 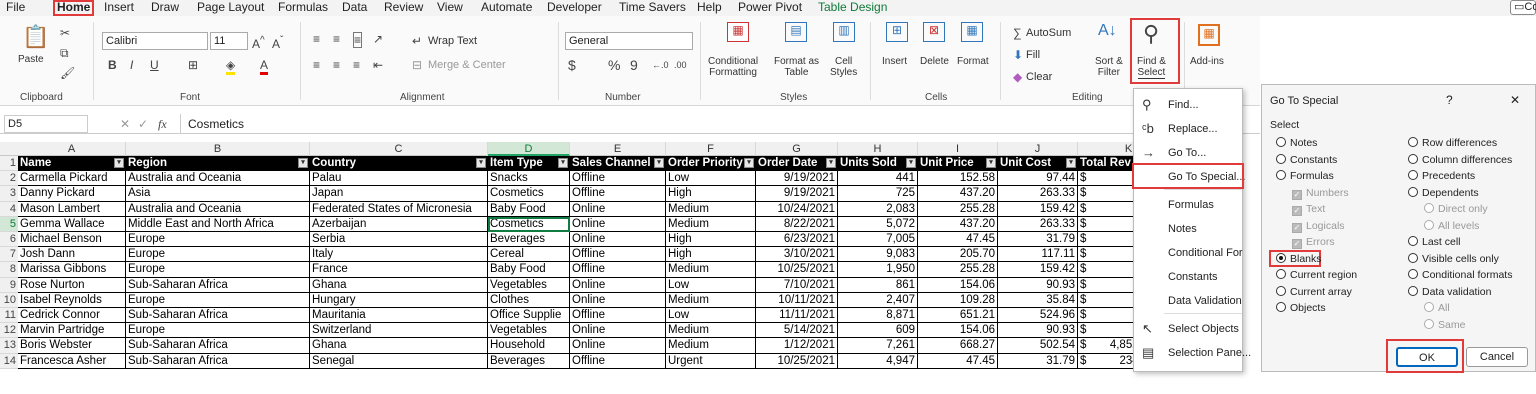 What do you see at coordinates (1038, 285) in the screenshot?
I see `table-cell: 90.93` at bounding box center [1038, 285].